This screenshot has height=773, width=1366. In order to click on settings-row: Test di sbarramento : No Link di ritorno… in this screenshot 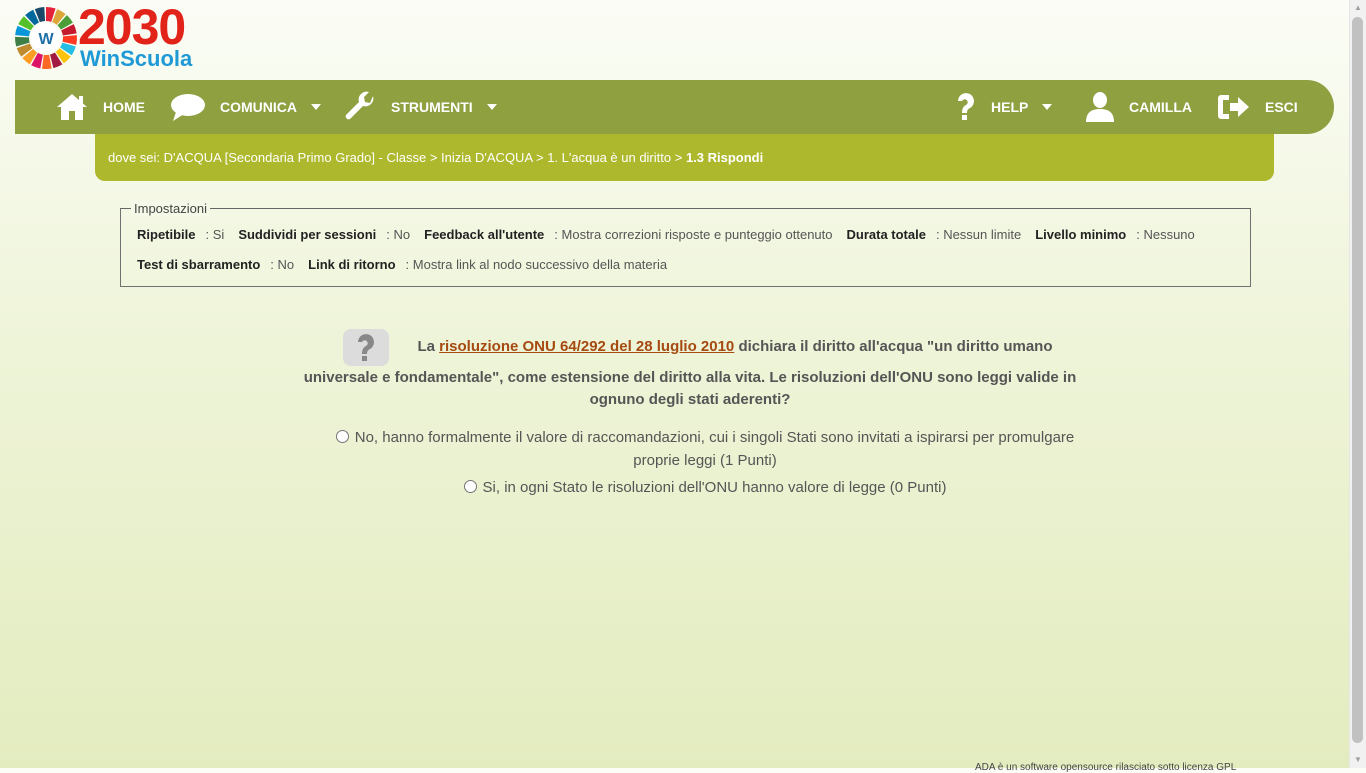, I will do `click(409, 264)`.